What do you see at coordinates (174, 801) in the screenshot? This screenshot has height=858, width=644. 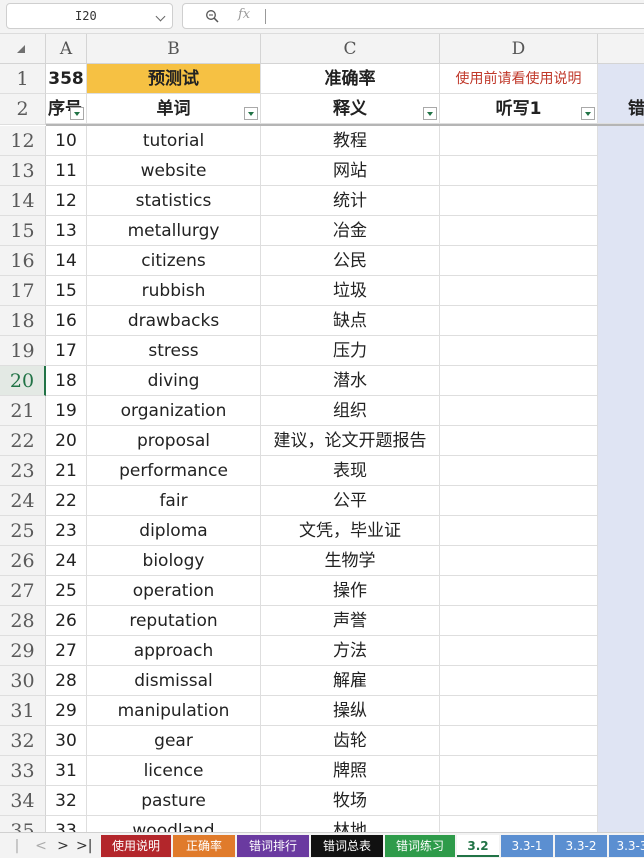 I see `word-cell: pasture` at bounding box center [174, 801].